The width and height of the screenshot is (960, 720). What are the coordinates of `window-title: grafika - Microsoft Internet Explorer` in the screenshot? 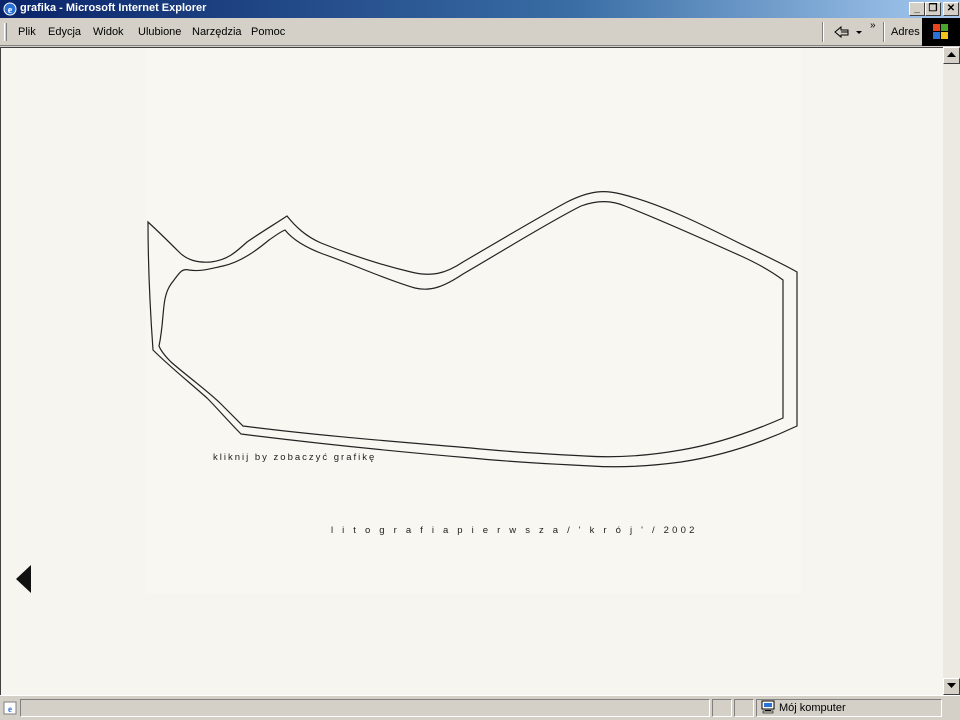 It's located at (113, 8).